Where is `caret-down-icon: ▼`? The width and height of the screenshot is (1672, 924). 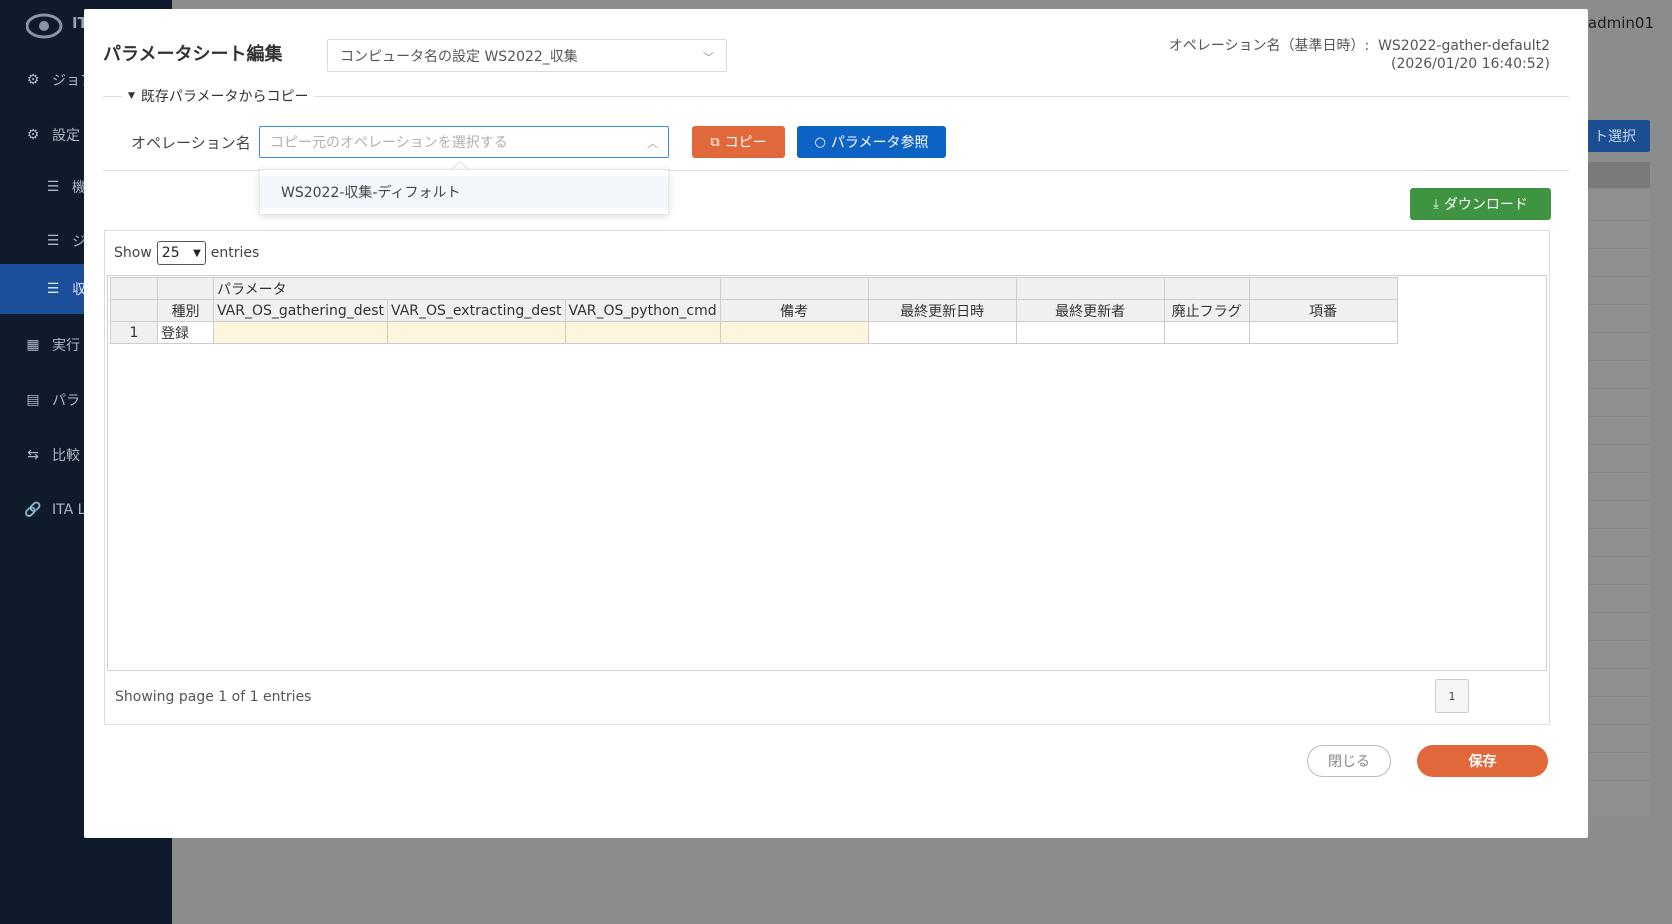 caret-down-icon: ▼ is located at coordinates (131, 96).